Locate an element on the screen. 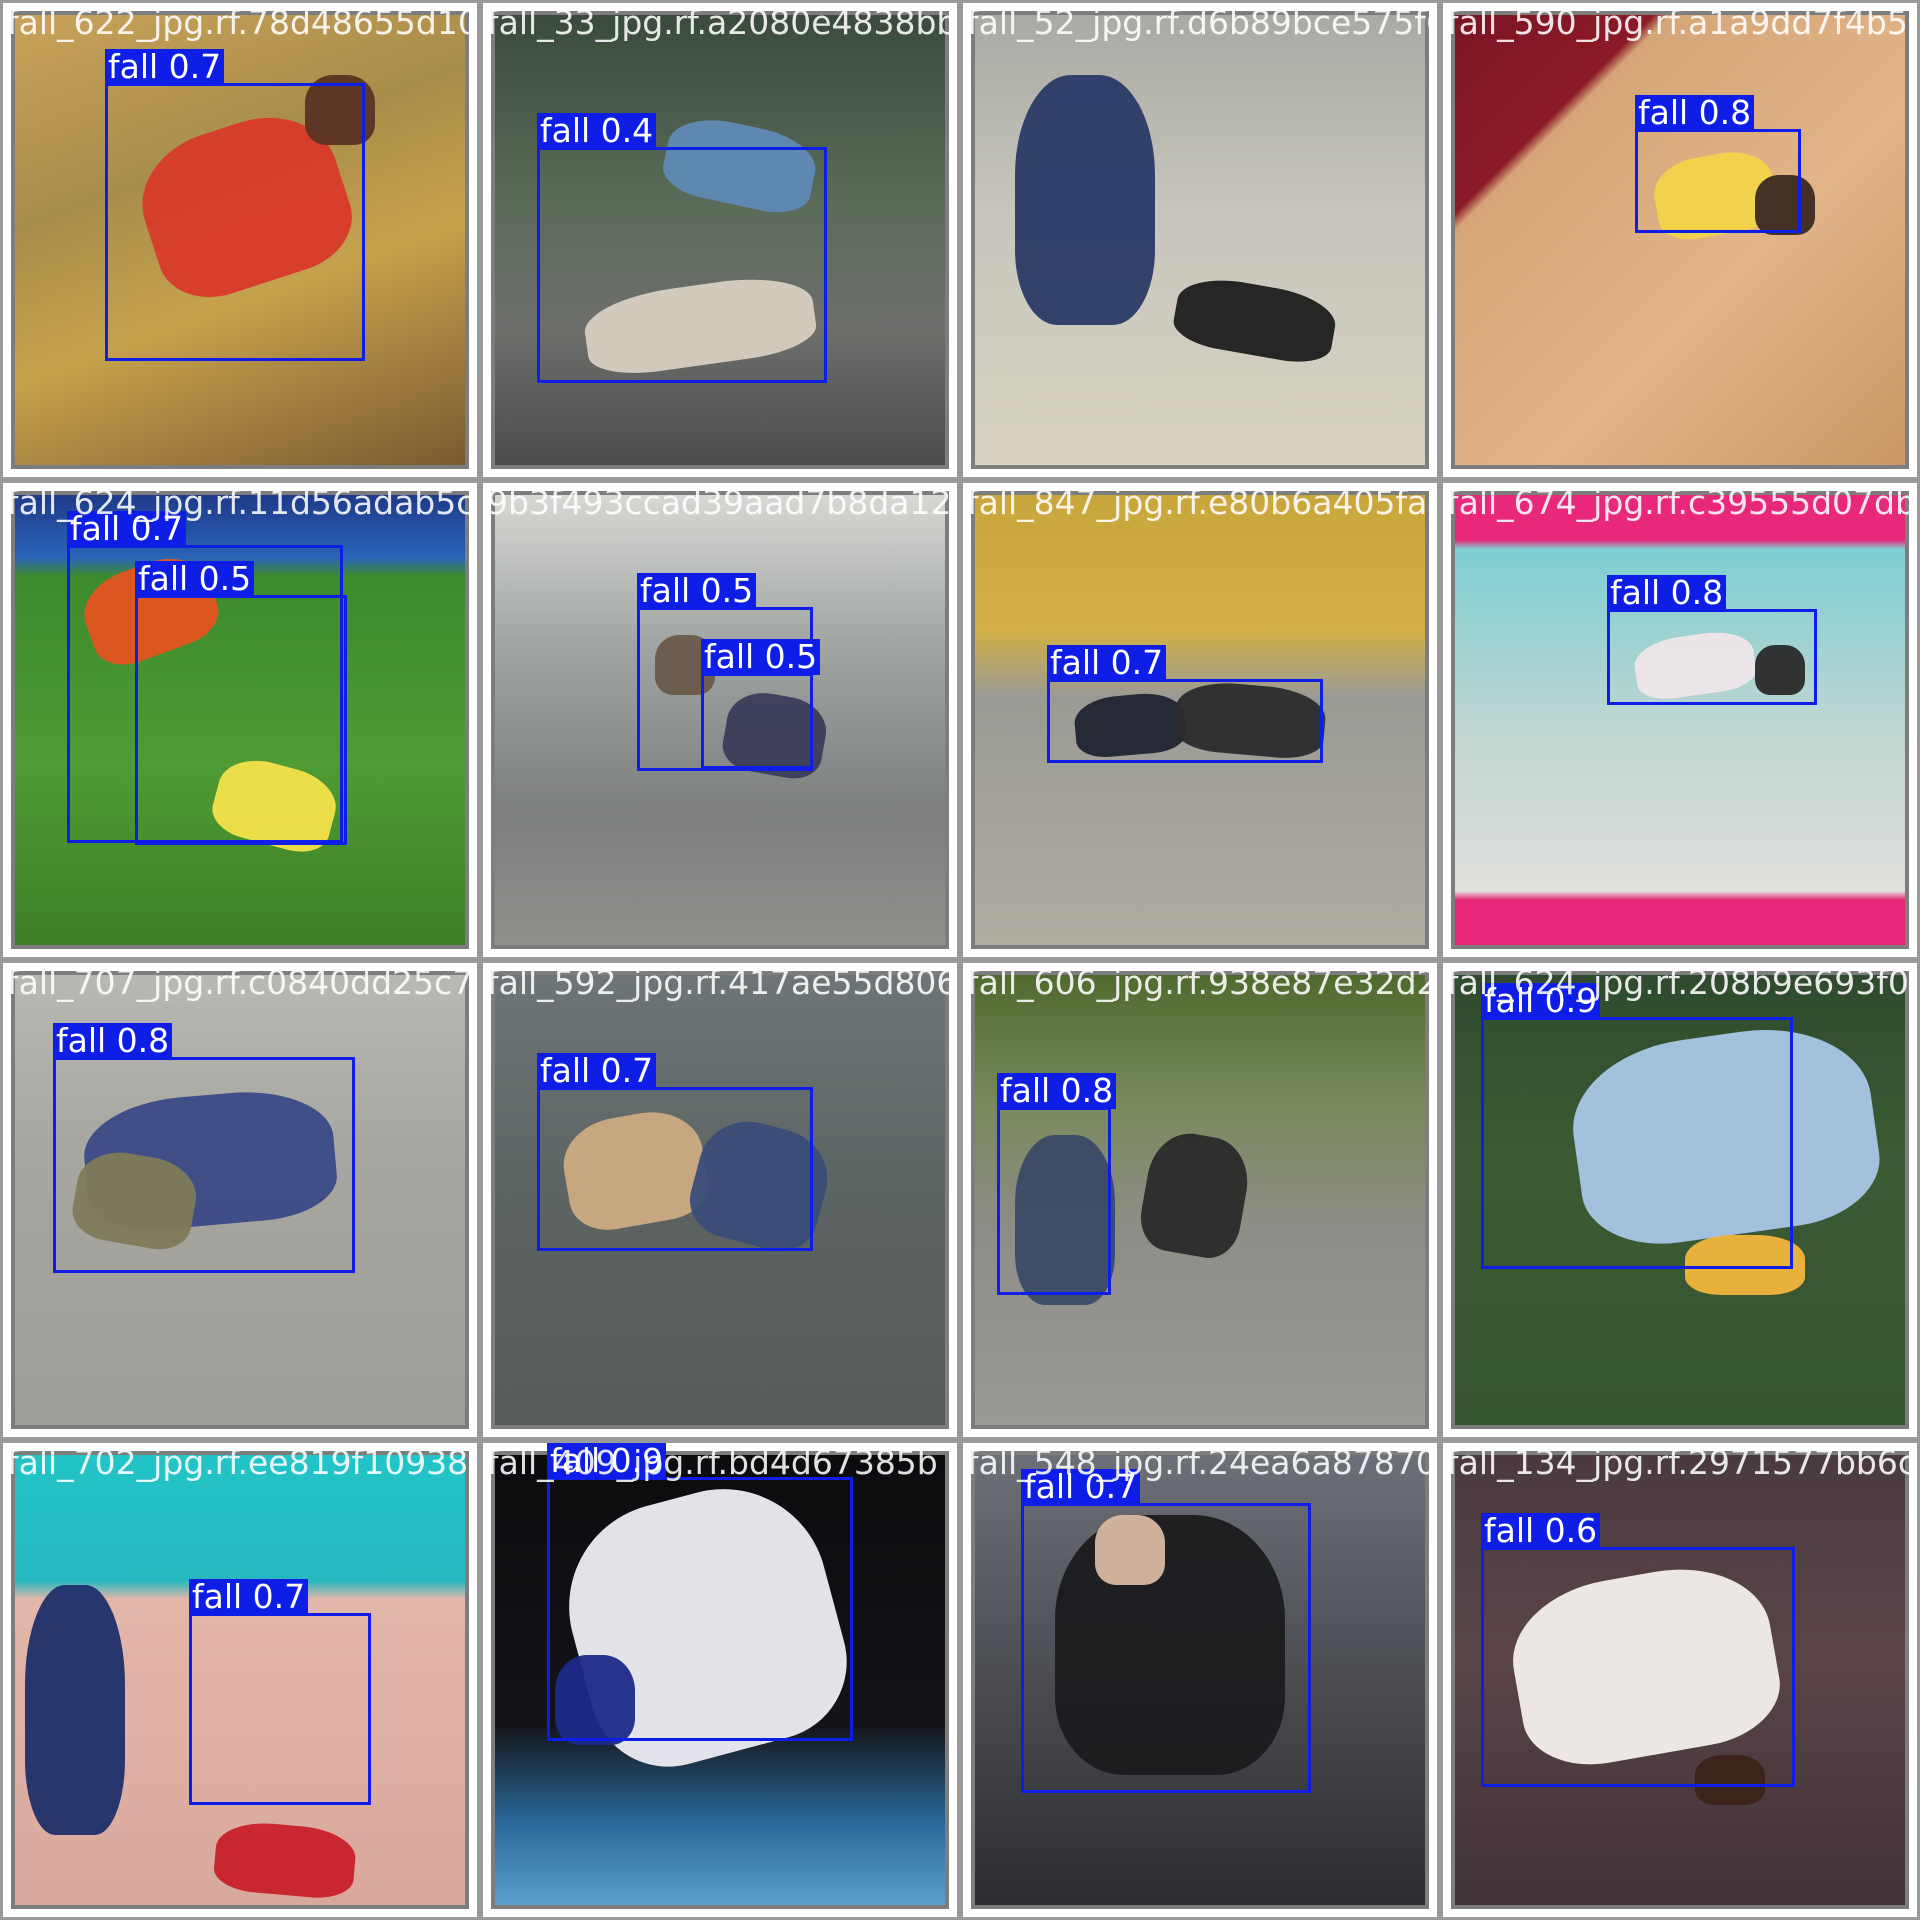  result-tile: fall 0.8 fall_590_jpg.rf.a1a9dd7f4b5 is located at coordinates (1680, 240).